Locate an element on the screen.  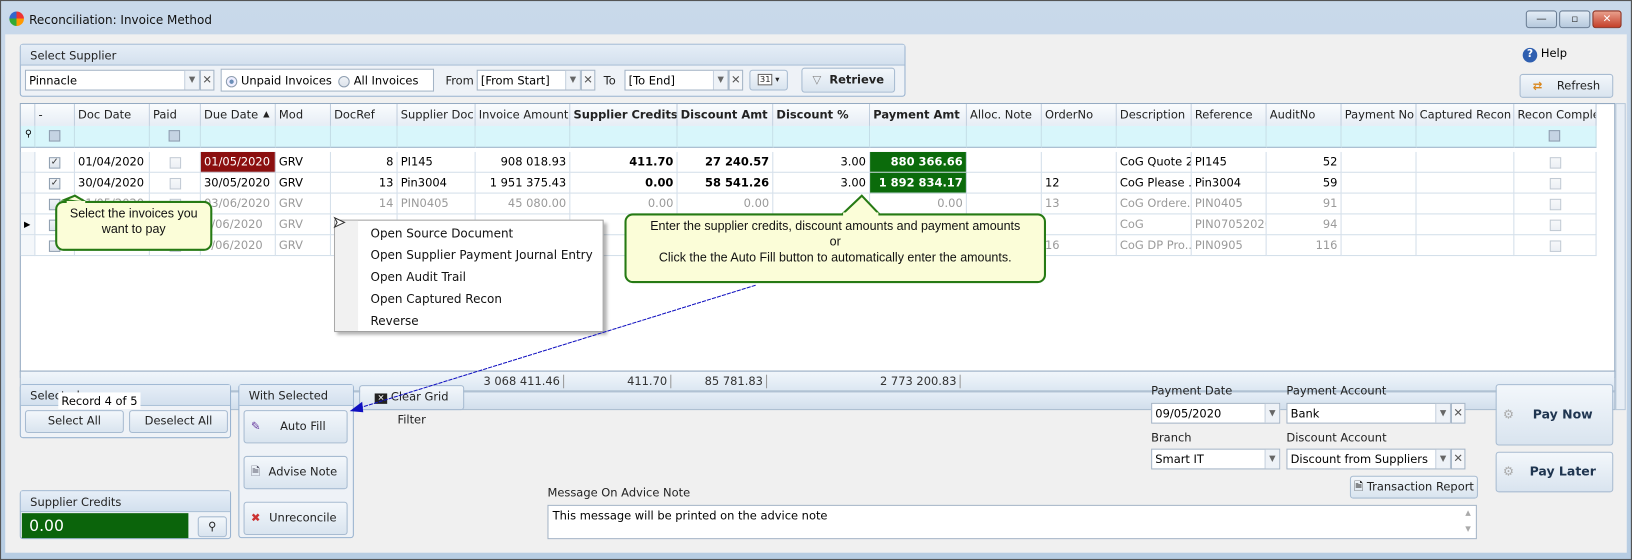
column-header-supplier-credits: Supplier Credits is located at coordinates (624, 115).